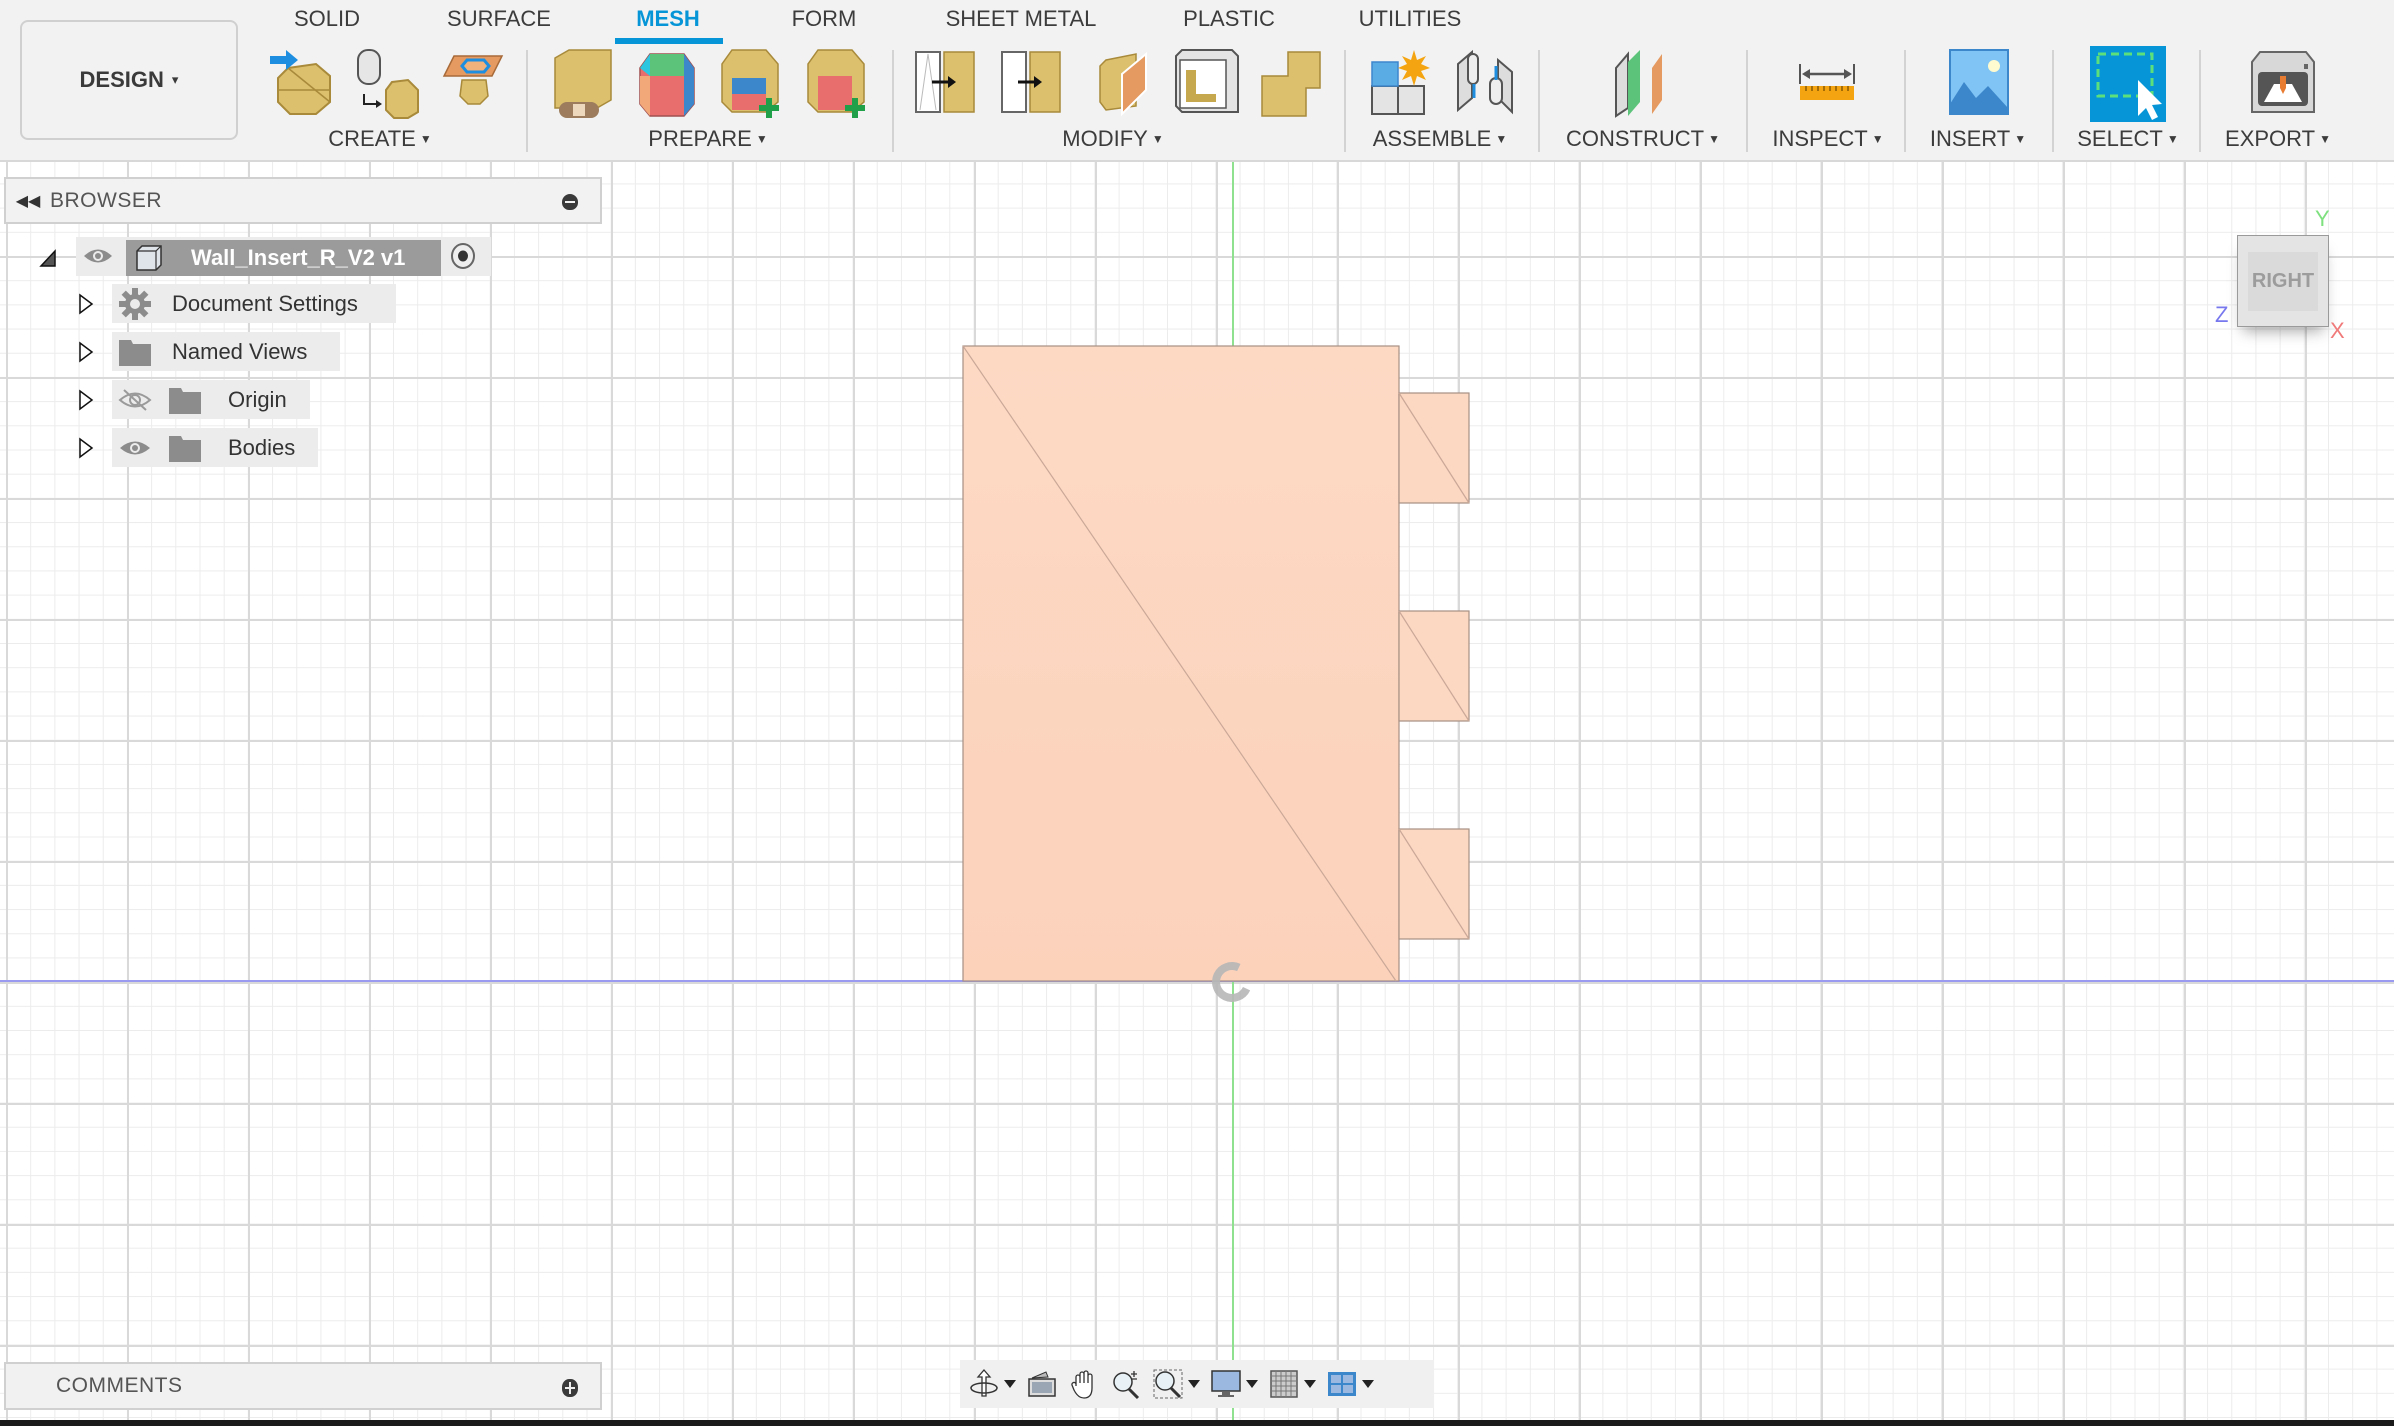 The height and width of the screenshot is (1426, 2394). Describe the element at coordinates (1127, 83) in the screenshot. I see `plane-cut-icon` at that location.